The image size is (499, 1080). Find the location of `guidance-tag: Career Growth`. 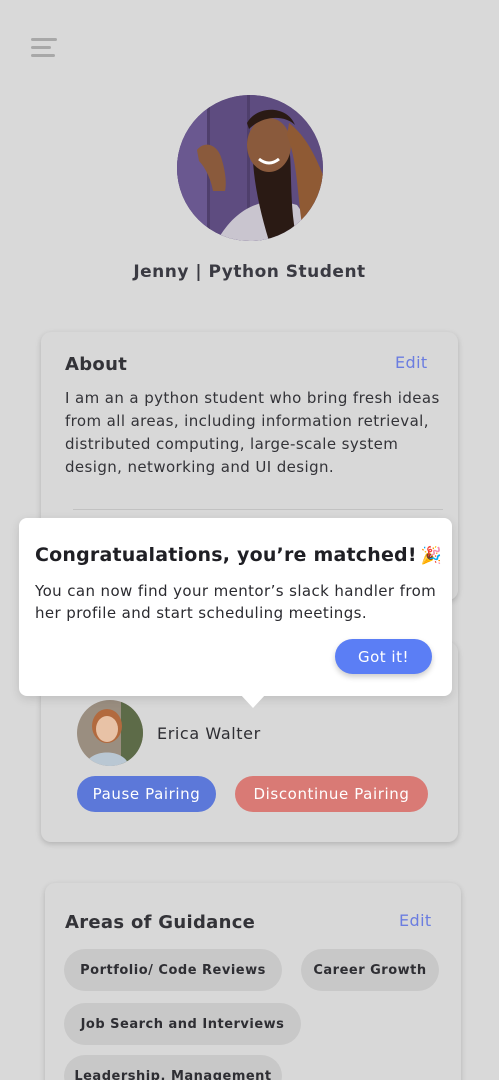

guidance-tag: Career Growth is located at coordinates (370, 970).